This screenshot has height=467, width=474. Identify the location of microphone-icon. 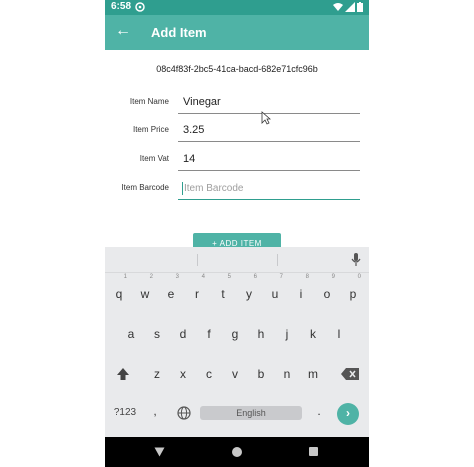
(356, 260).